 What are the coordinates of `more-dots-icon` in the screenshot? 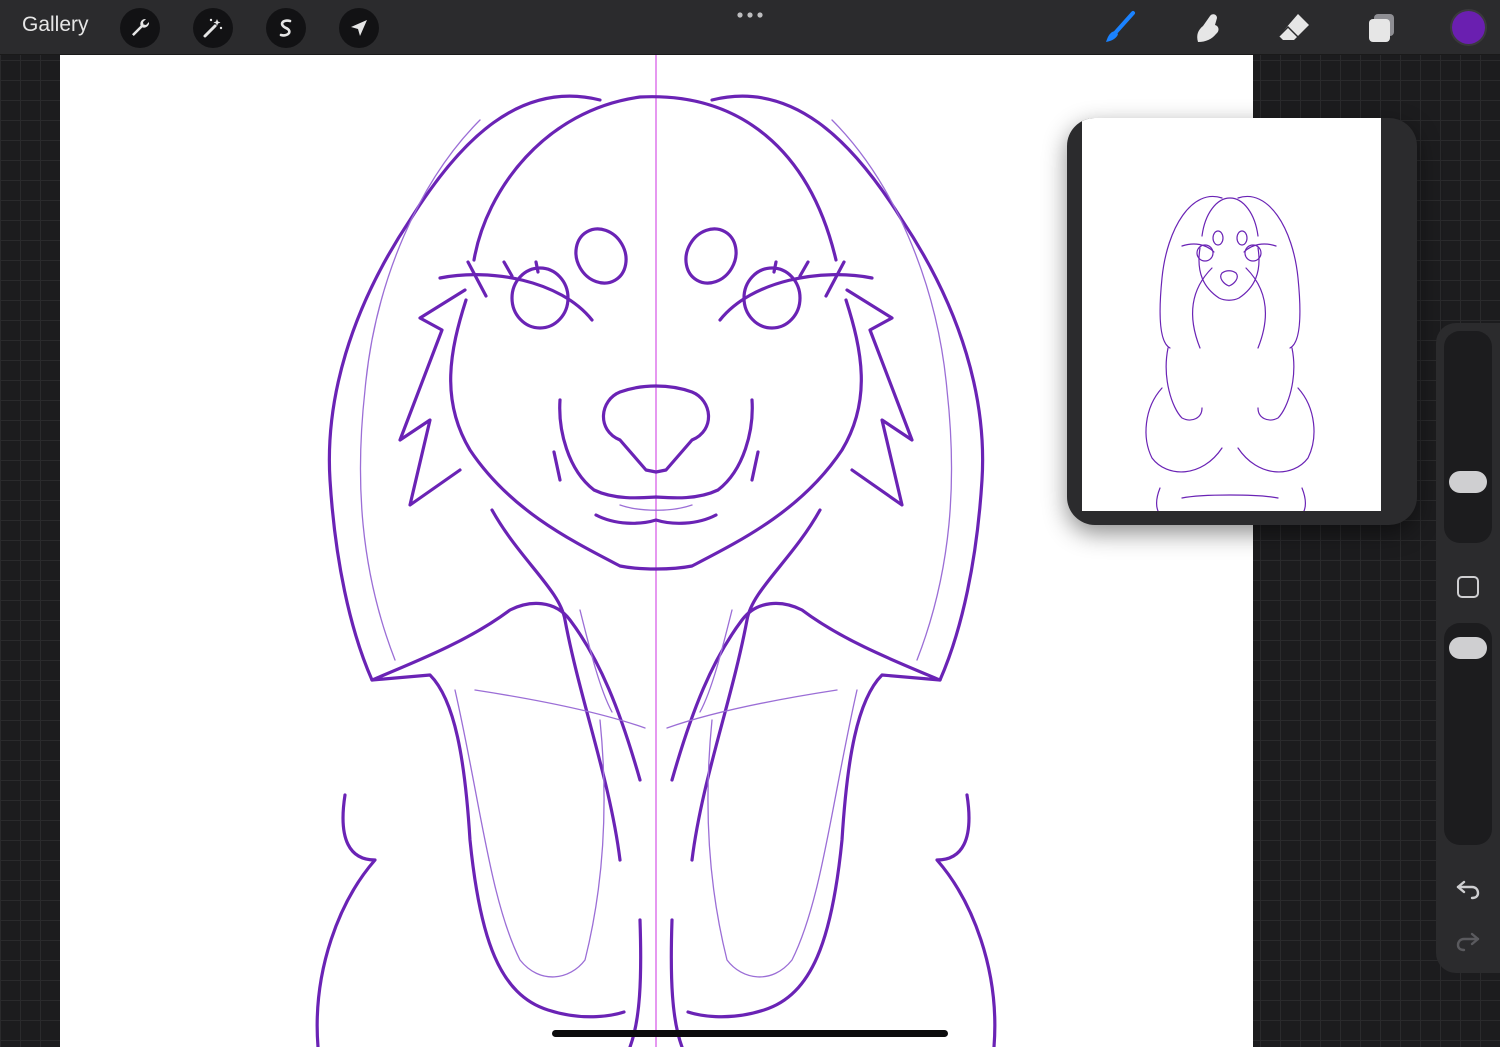 It's located at (750, 15).